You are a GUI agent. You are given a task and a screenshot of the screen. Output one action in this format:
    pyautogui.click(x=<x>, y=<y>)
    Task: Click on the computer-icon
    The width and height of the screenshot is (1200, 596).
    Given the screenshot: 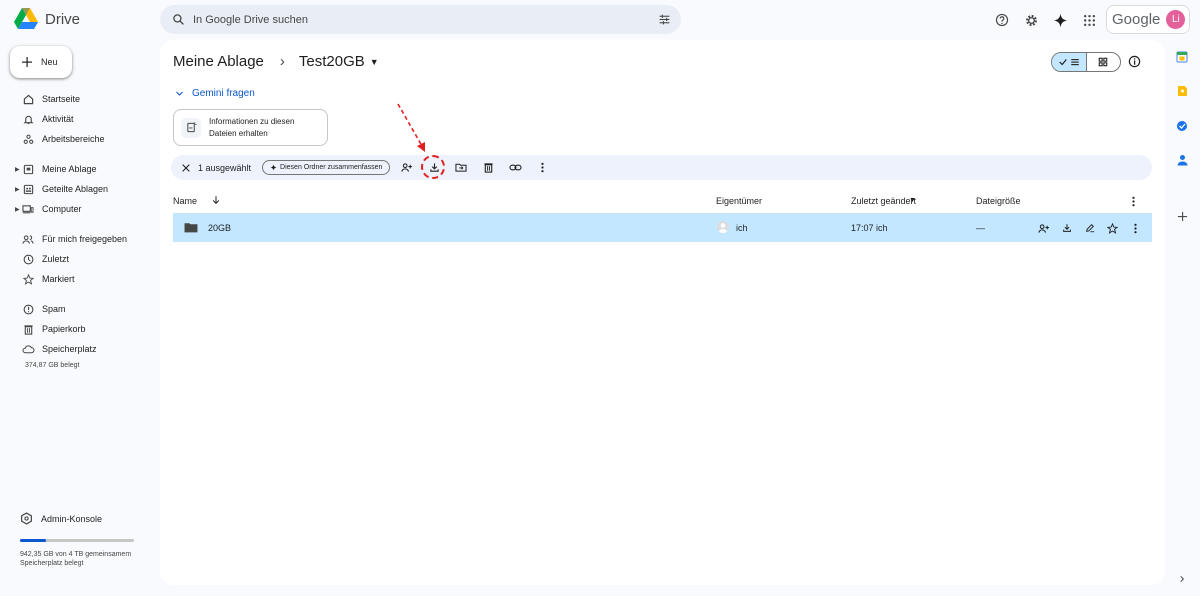 What is the action you would take?
    pyautogui.click(x=28, y=209)
    